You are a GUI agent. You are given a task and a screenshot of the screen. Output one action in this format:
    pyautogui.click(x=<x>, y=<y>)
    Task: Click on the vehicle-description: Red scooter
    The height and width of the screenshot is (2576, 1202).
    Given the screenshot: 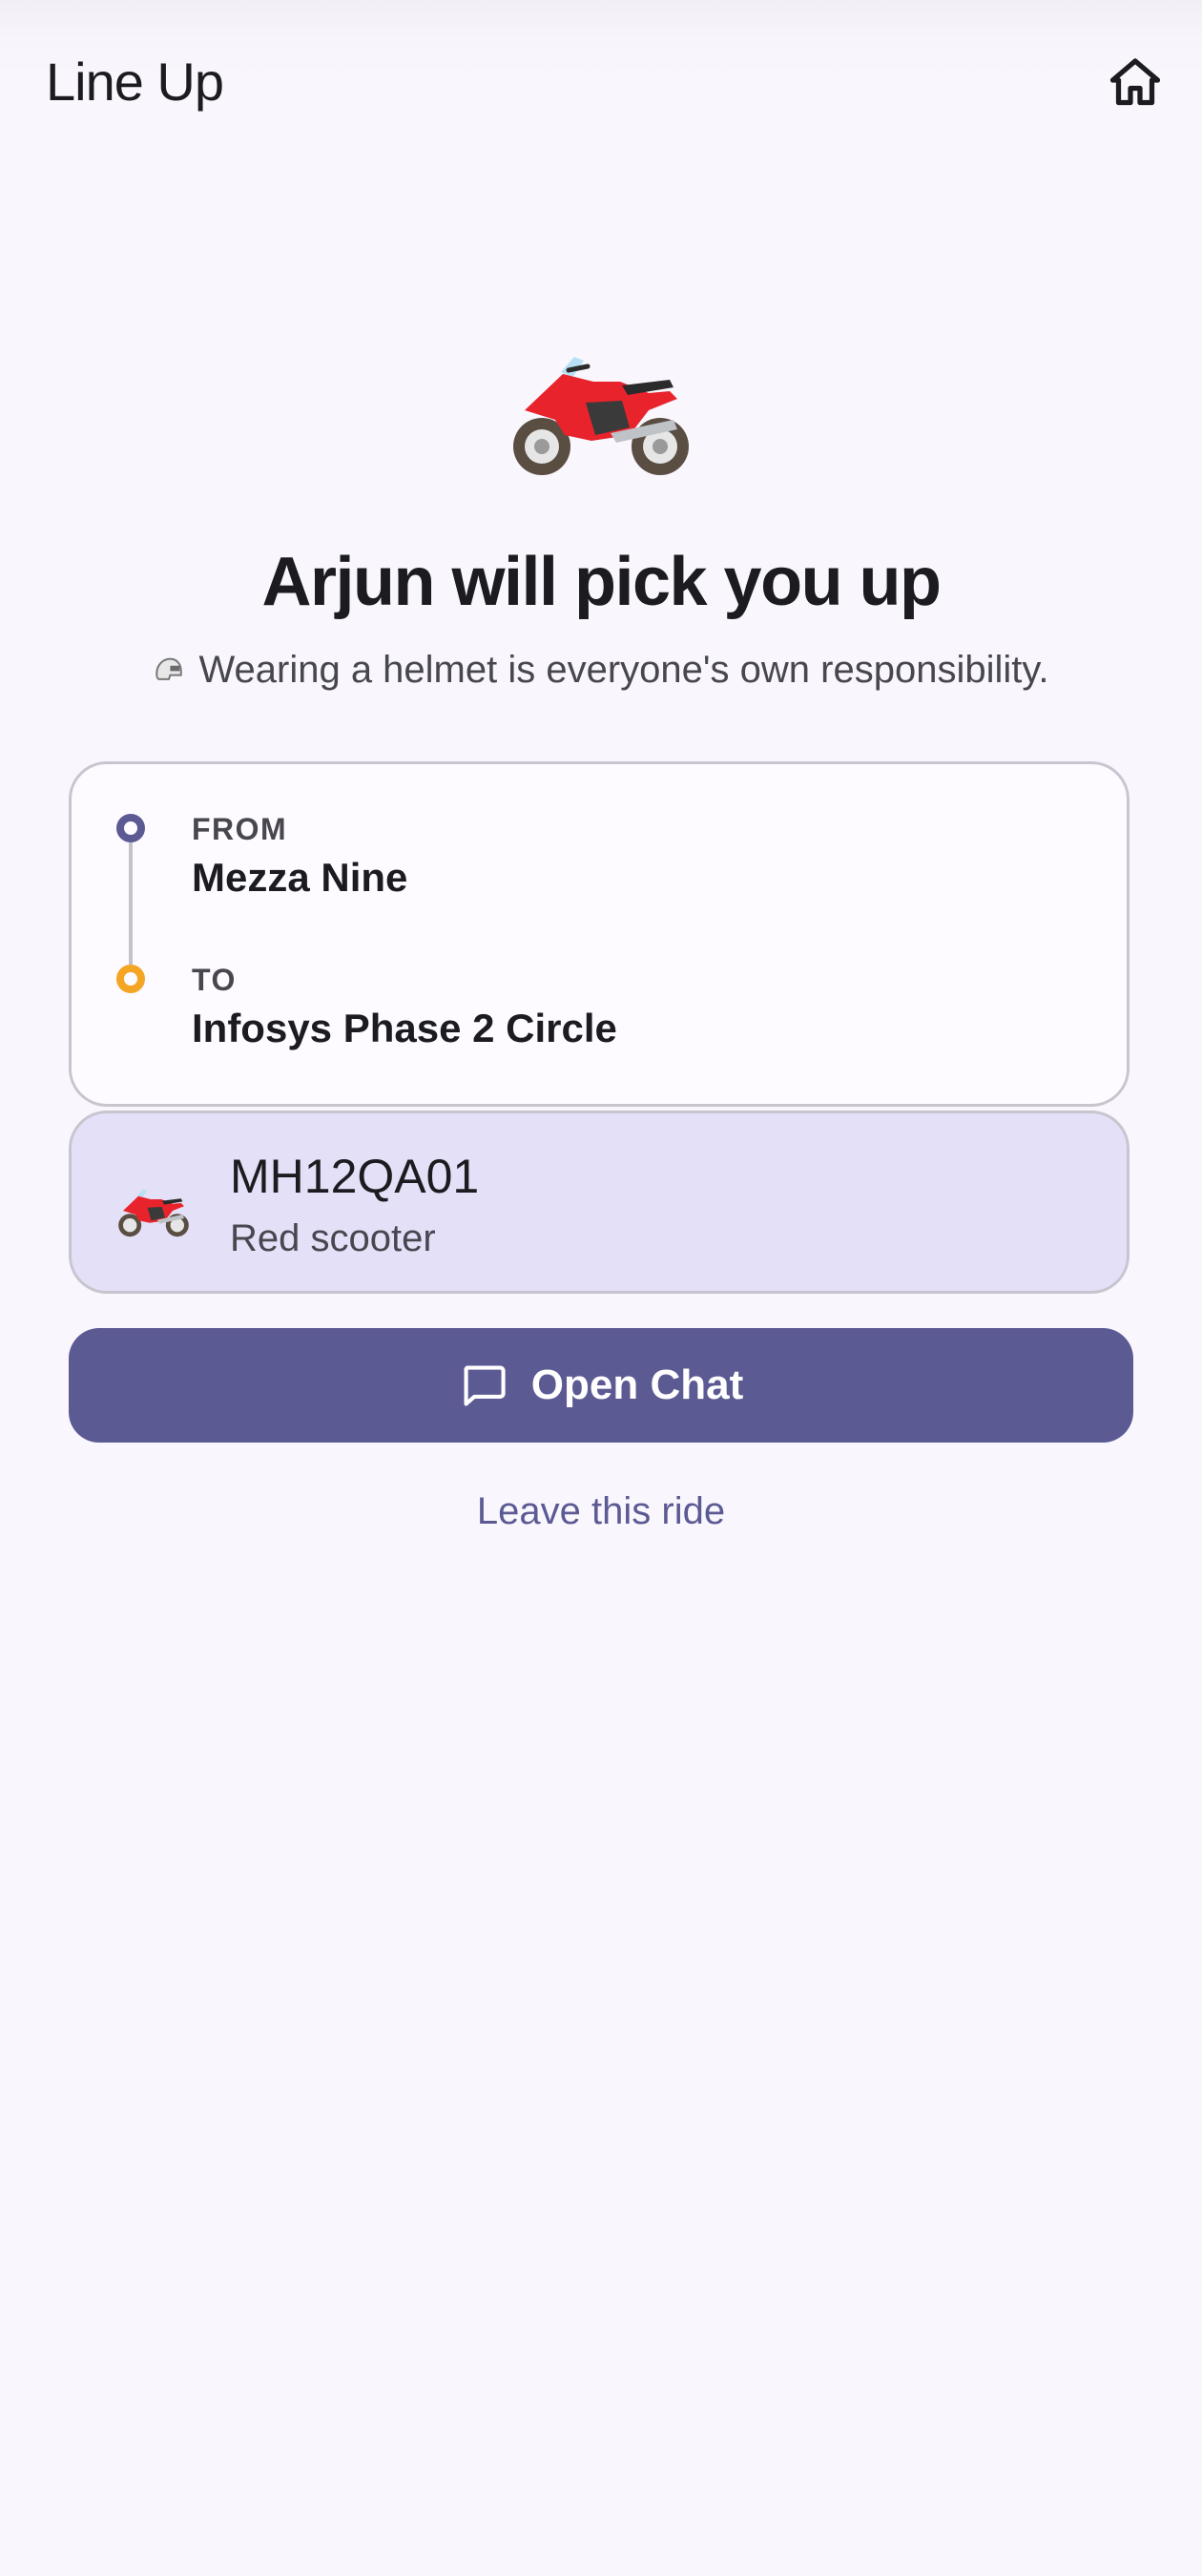 What is the action you would take?
    pyautogui.click(x=333, y=1238)
    